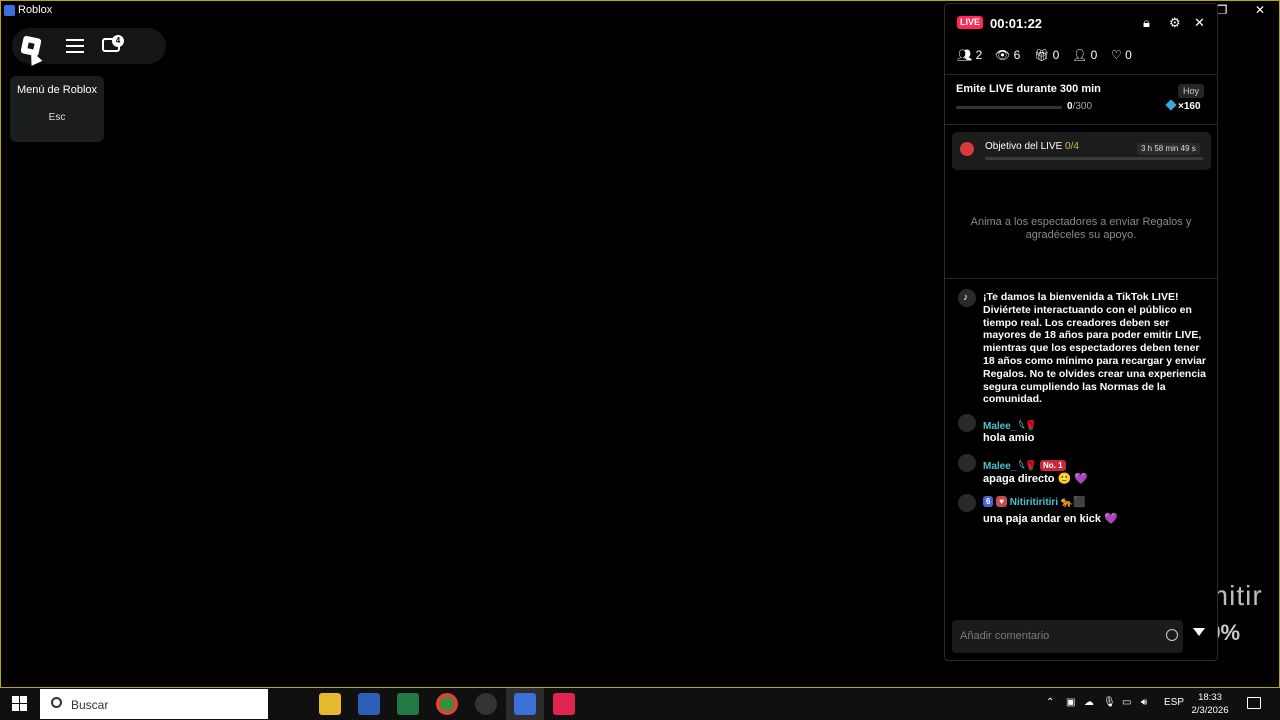  What do you see at coordinates (1210, 704) in the screenshot?
I see `taskbar-clock: 18:33 2/3/2026` at bounding box center [1210, 704].